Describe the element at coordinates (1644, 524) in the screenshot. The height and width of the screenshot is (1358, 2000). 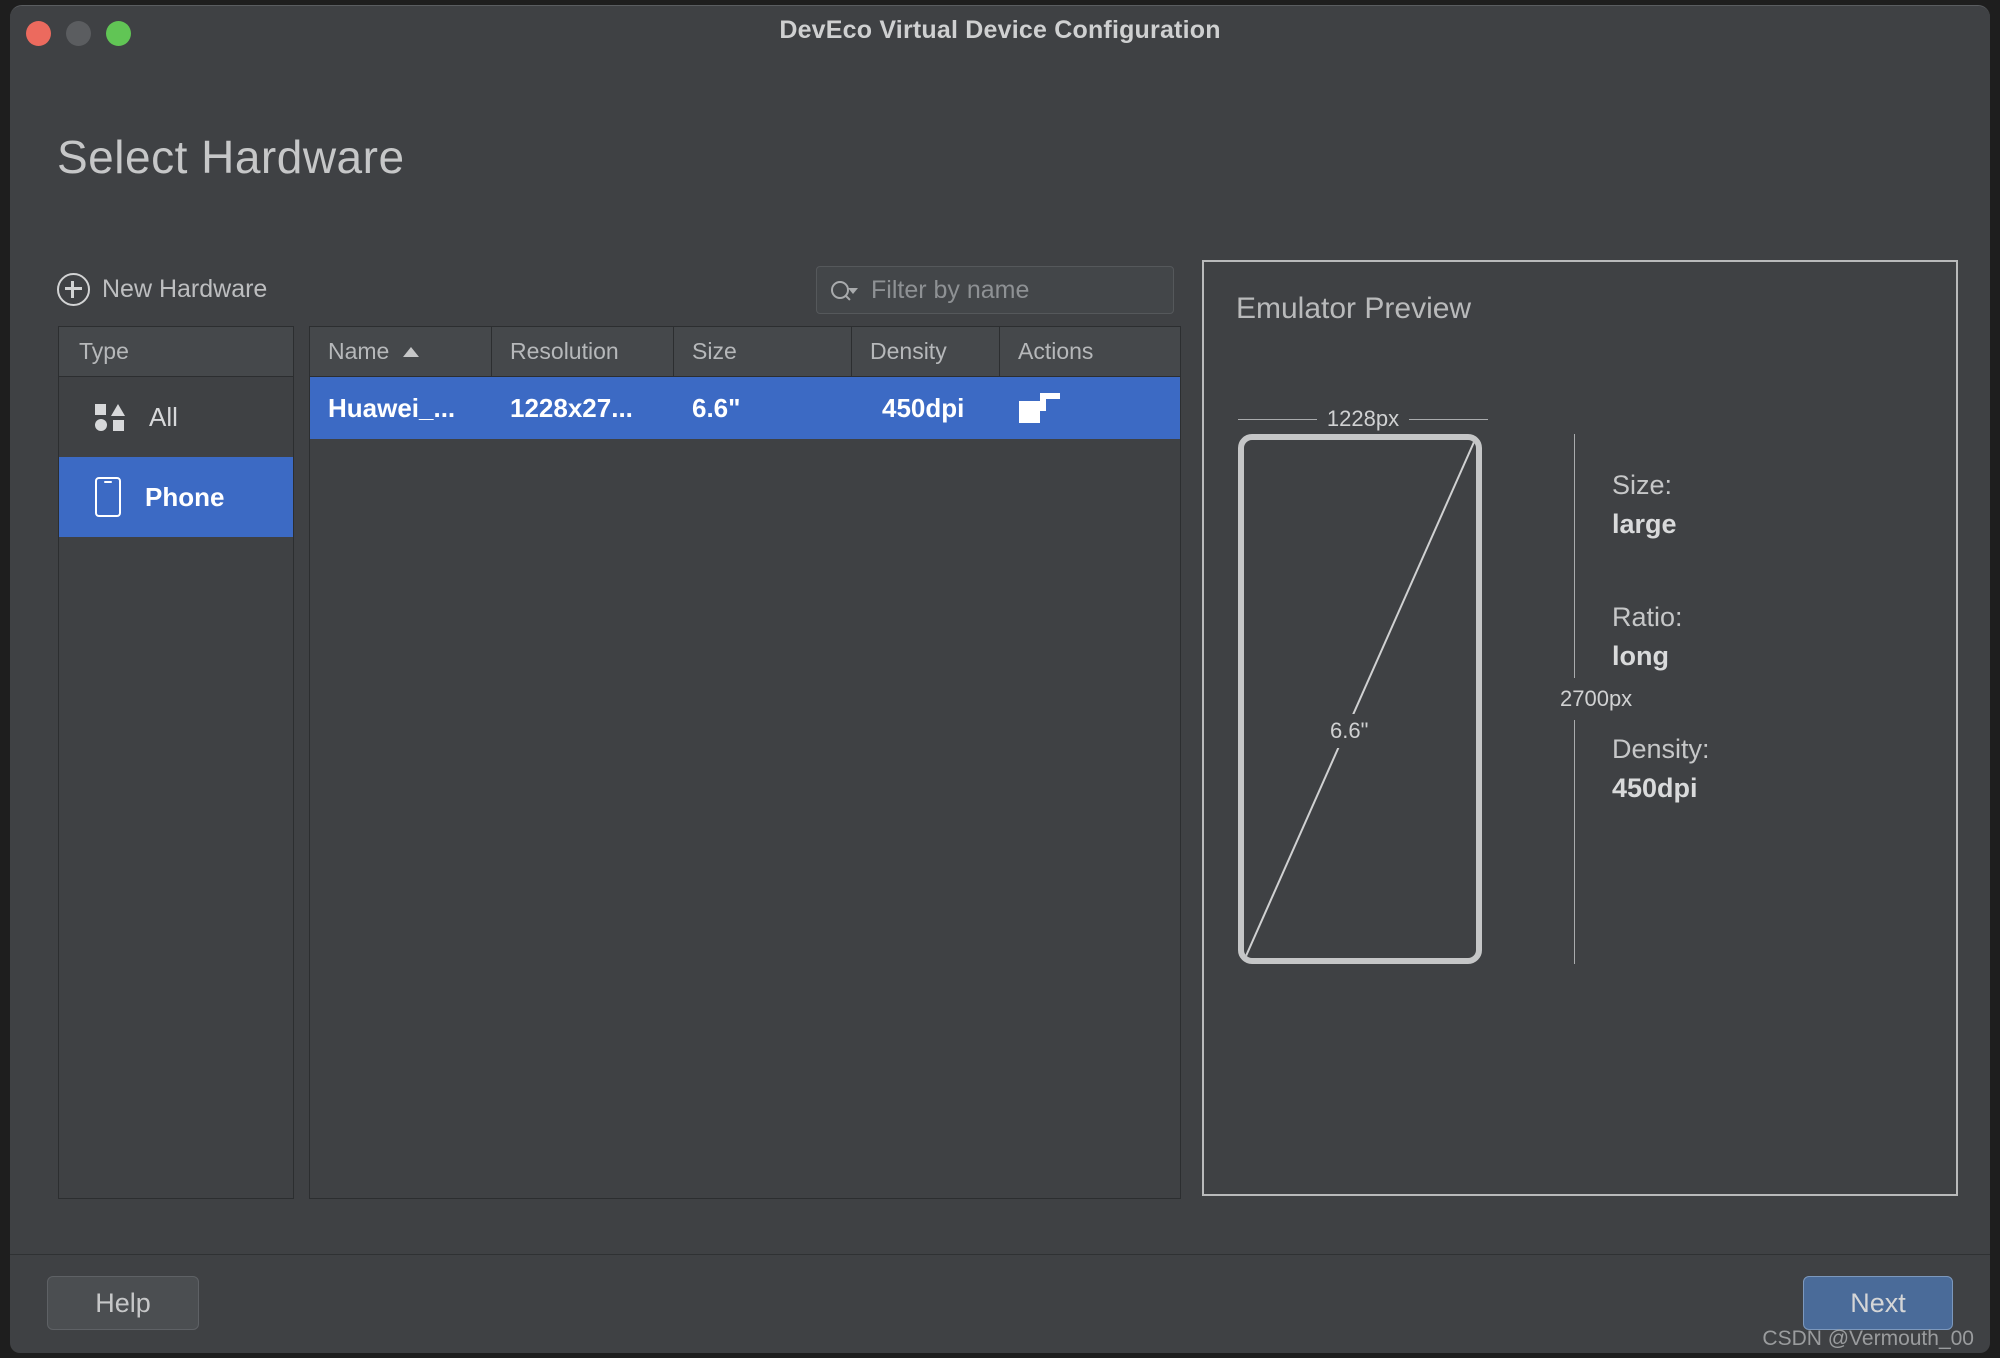
I see `spec-size-value: large` at that location.